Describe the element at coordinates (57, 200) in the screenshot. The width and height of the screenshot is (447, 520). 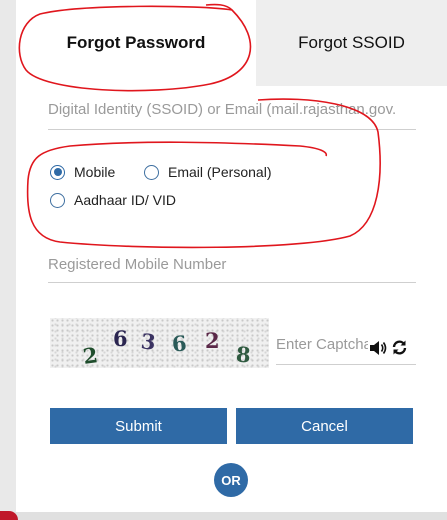
I see `radio-aadhaar-button` at that location.